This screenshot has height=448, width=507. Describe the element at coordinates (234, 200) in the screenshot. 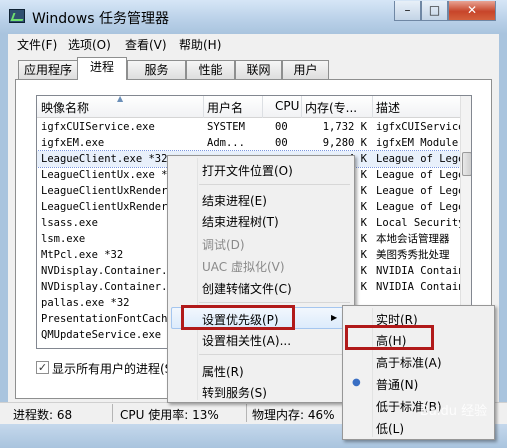

I see `menu-end-process: 结束进程(E)` at that location.